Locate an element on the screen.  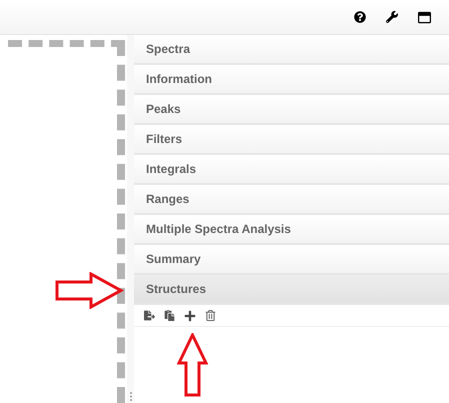
window-icon is located at coordinates (424, 17).